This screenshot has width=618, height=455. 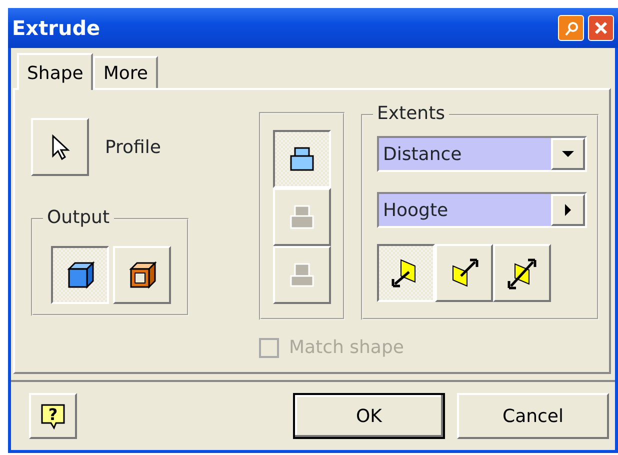 I want to click on output-surface-button, so click(x=142, y=275).